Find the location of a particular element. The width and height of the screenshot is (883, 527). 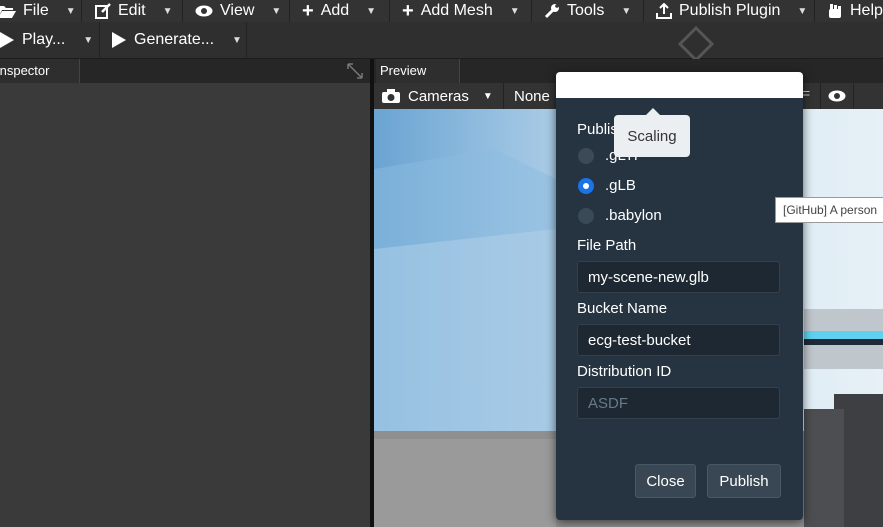

menu-add-label: Add is located at coordinates (335, 10).